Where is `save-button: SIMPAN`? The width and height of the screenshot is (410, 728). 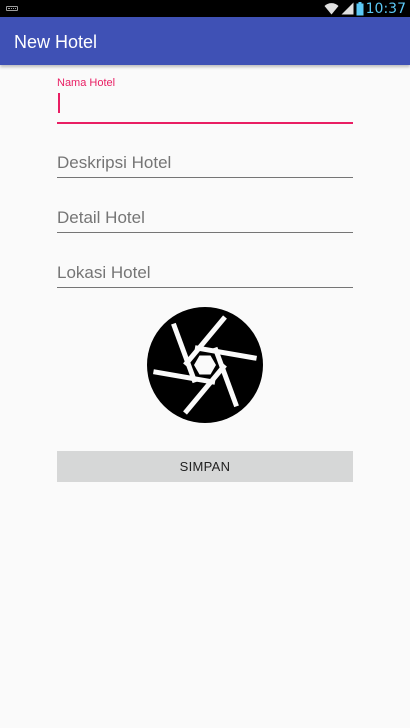
save-button: SIMPAN is located at coordinates (205, 466).